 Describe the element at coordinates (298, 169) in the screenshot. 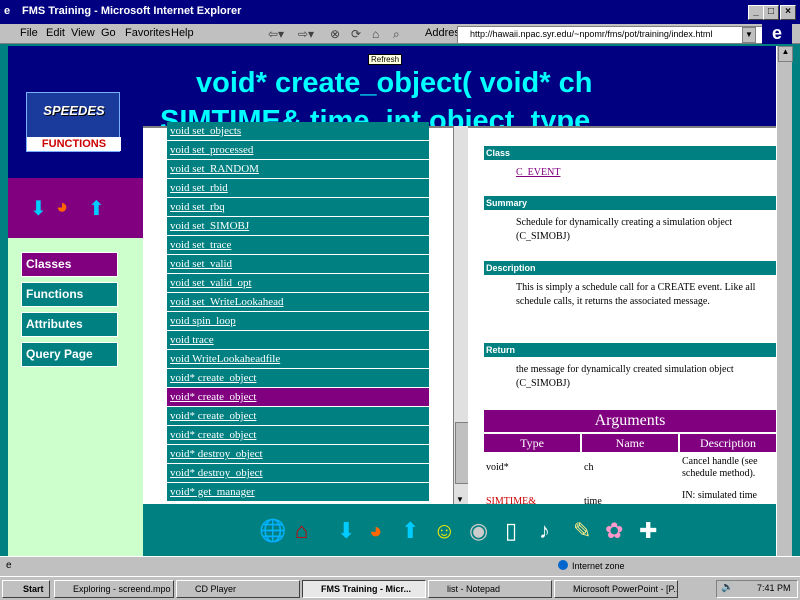

I see `method-list-item: void set_RANDOM` at that location.